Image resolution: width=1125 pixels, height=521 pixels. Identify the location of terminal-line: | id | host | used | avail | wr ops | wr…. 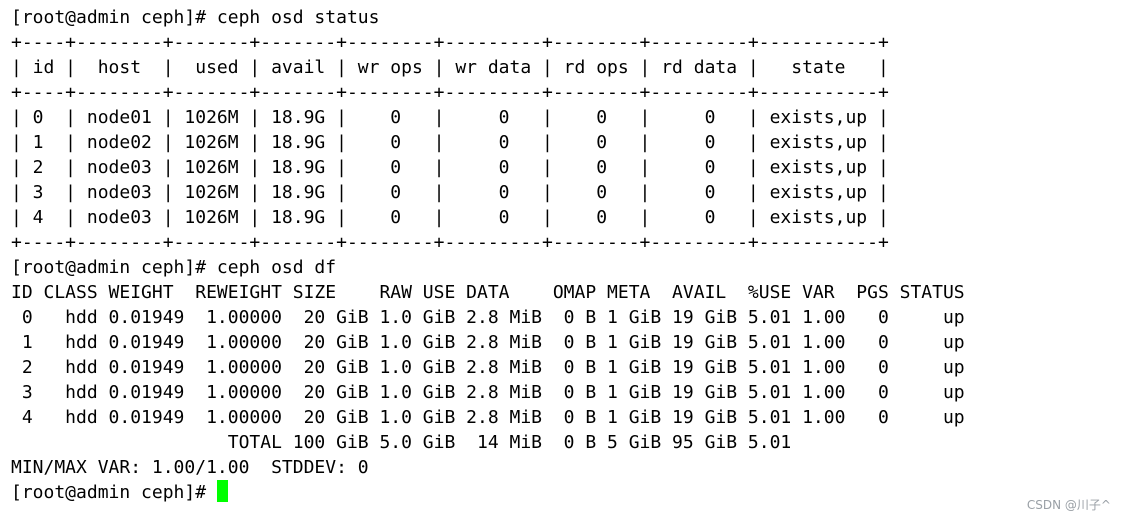
(450, 67).